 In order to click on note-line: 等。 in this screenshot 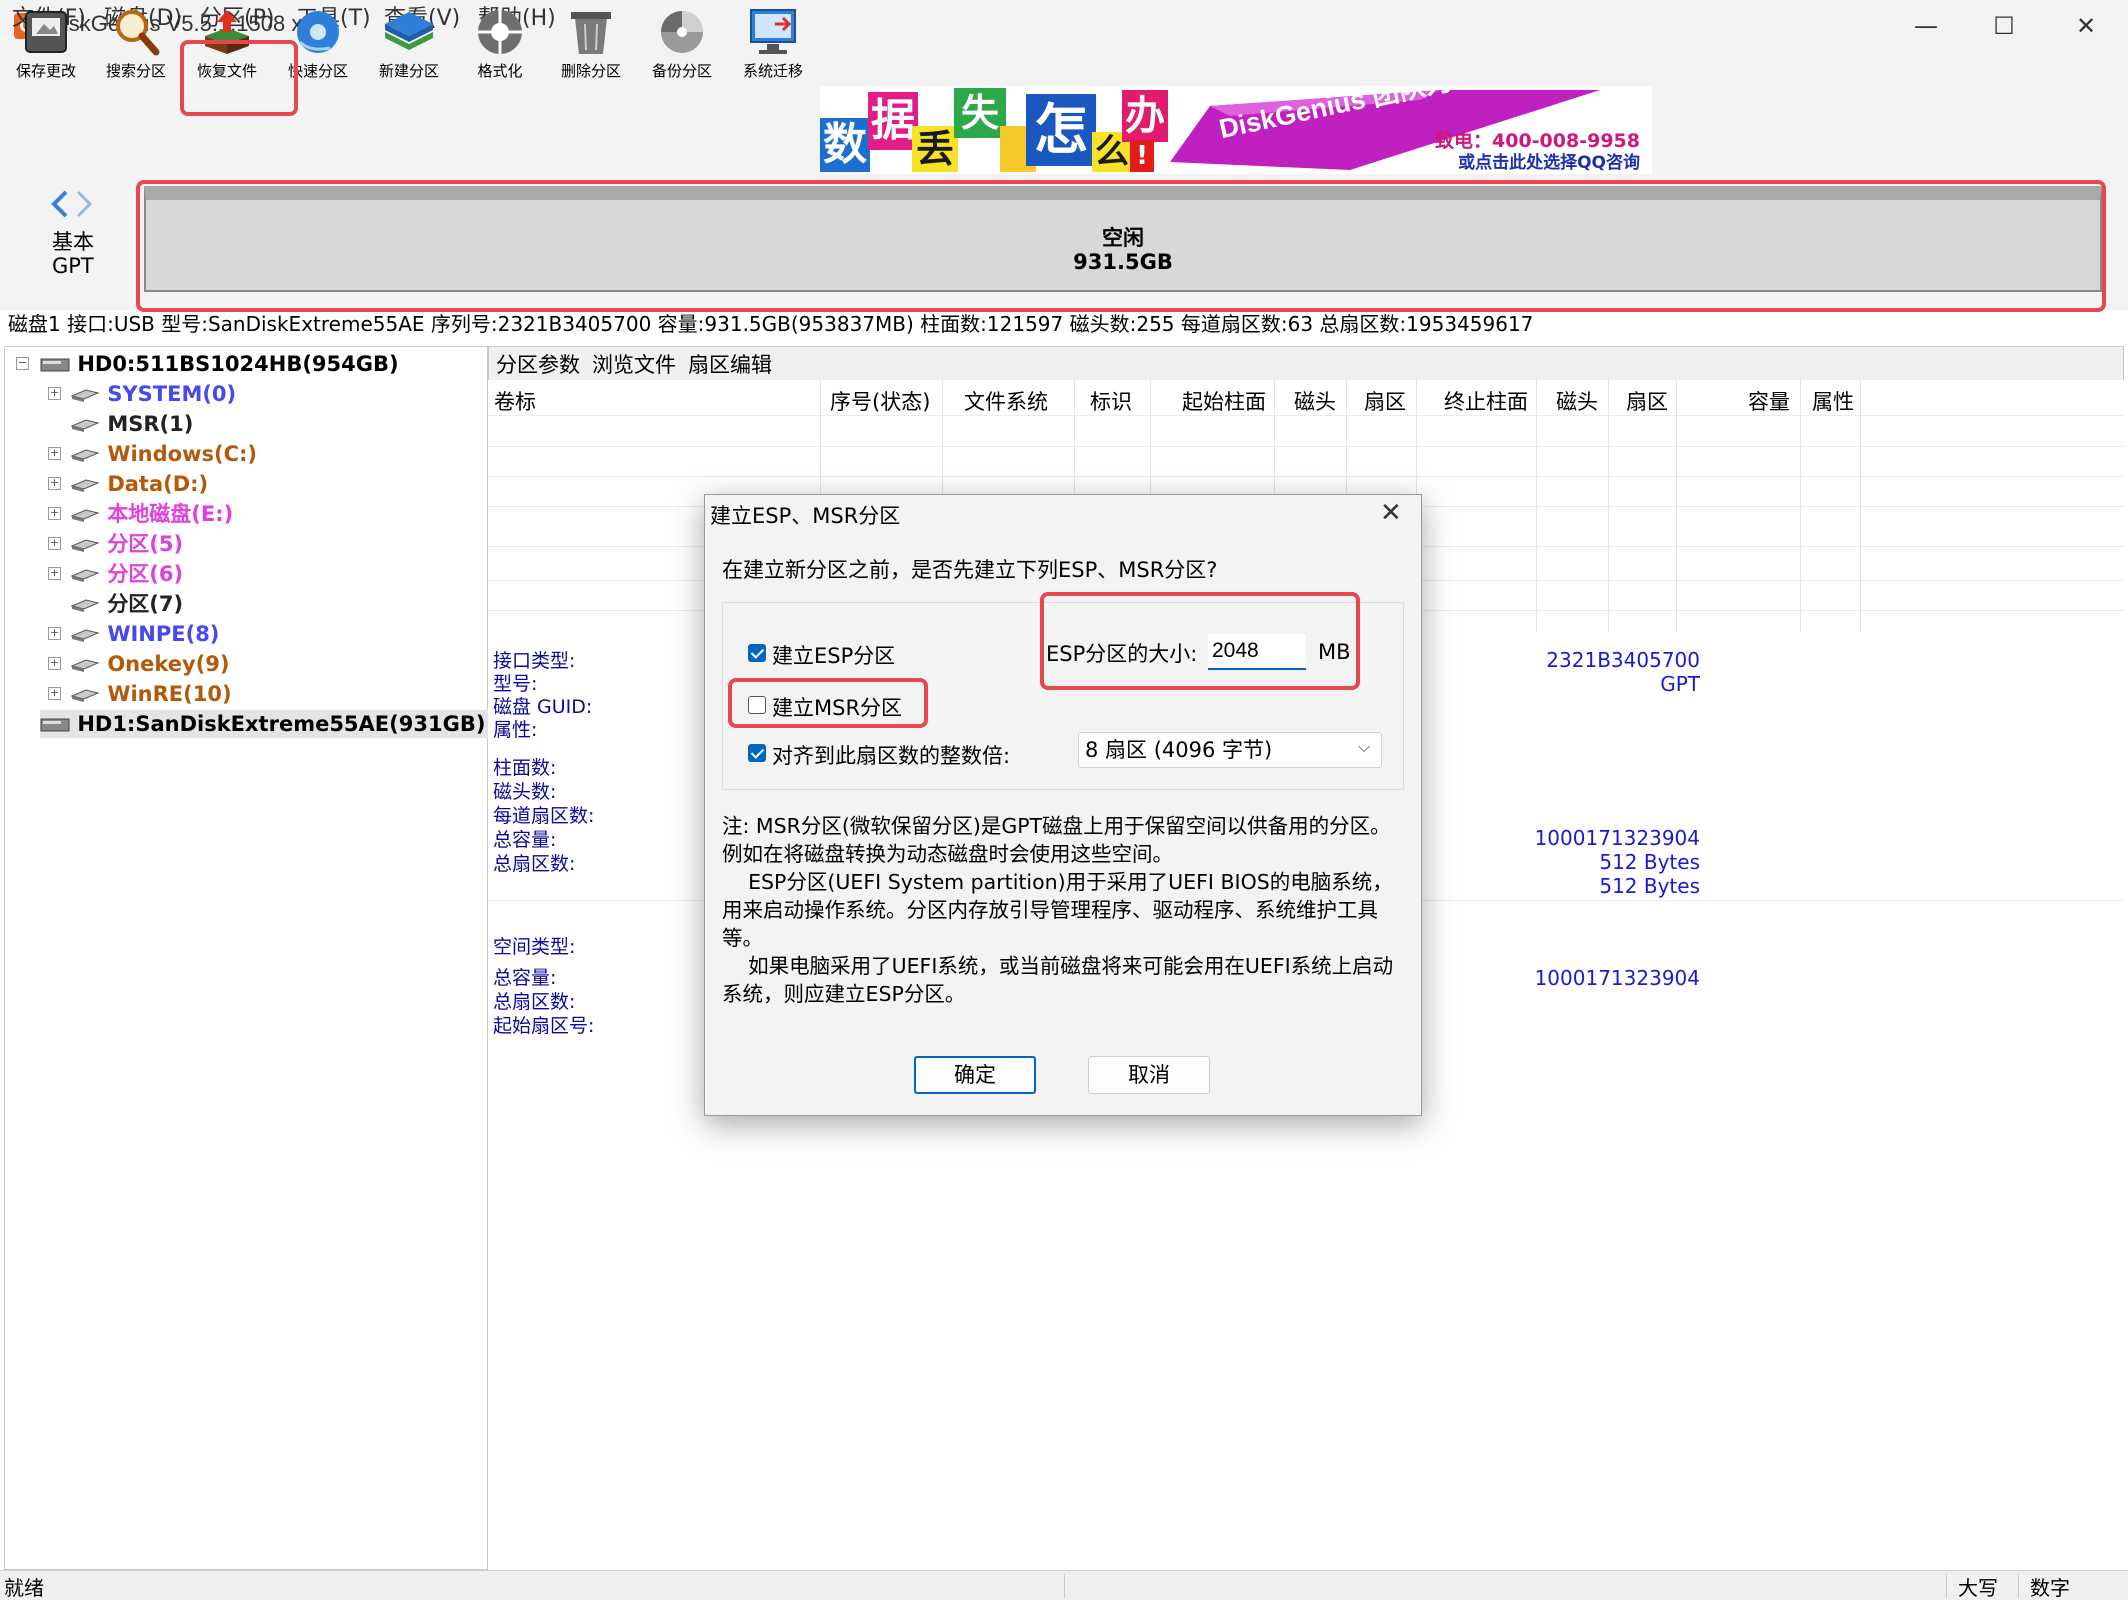, I will do `click(742, 938)`.